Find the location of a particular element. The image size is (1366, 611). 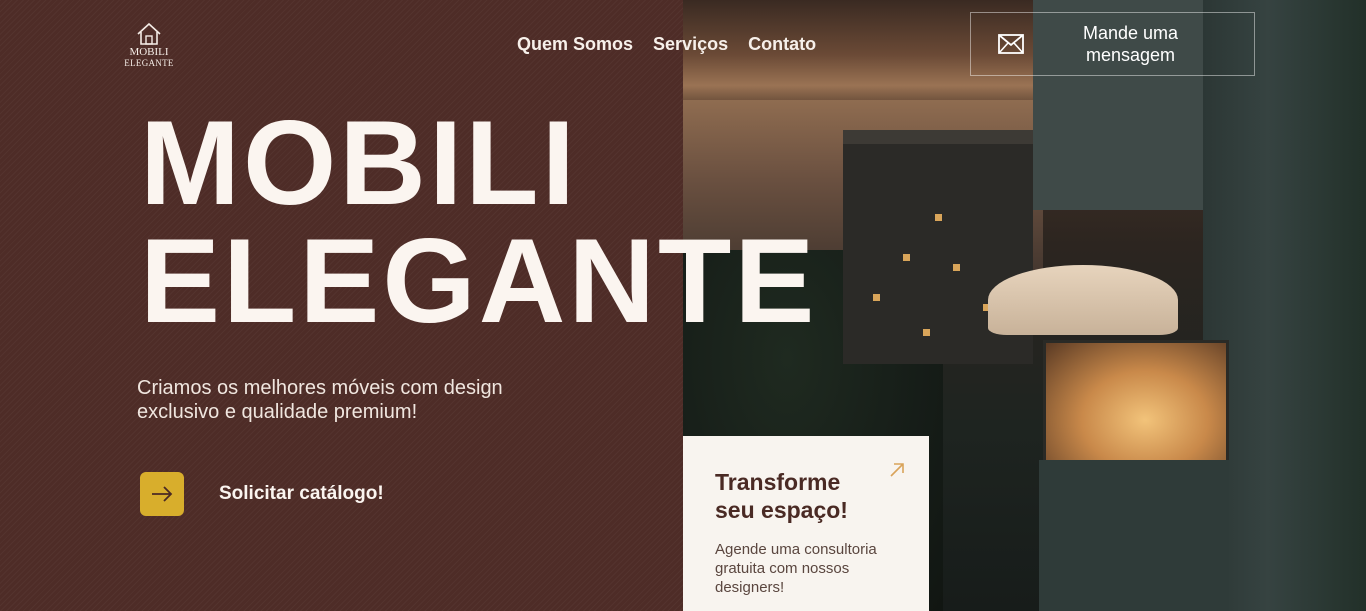

request-catalog-cta: Solicitar catálogo! is located at coordinates (262, 494).